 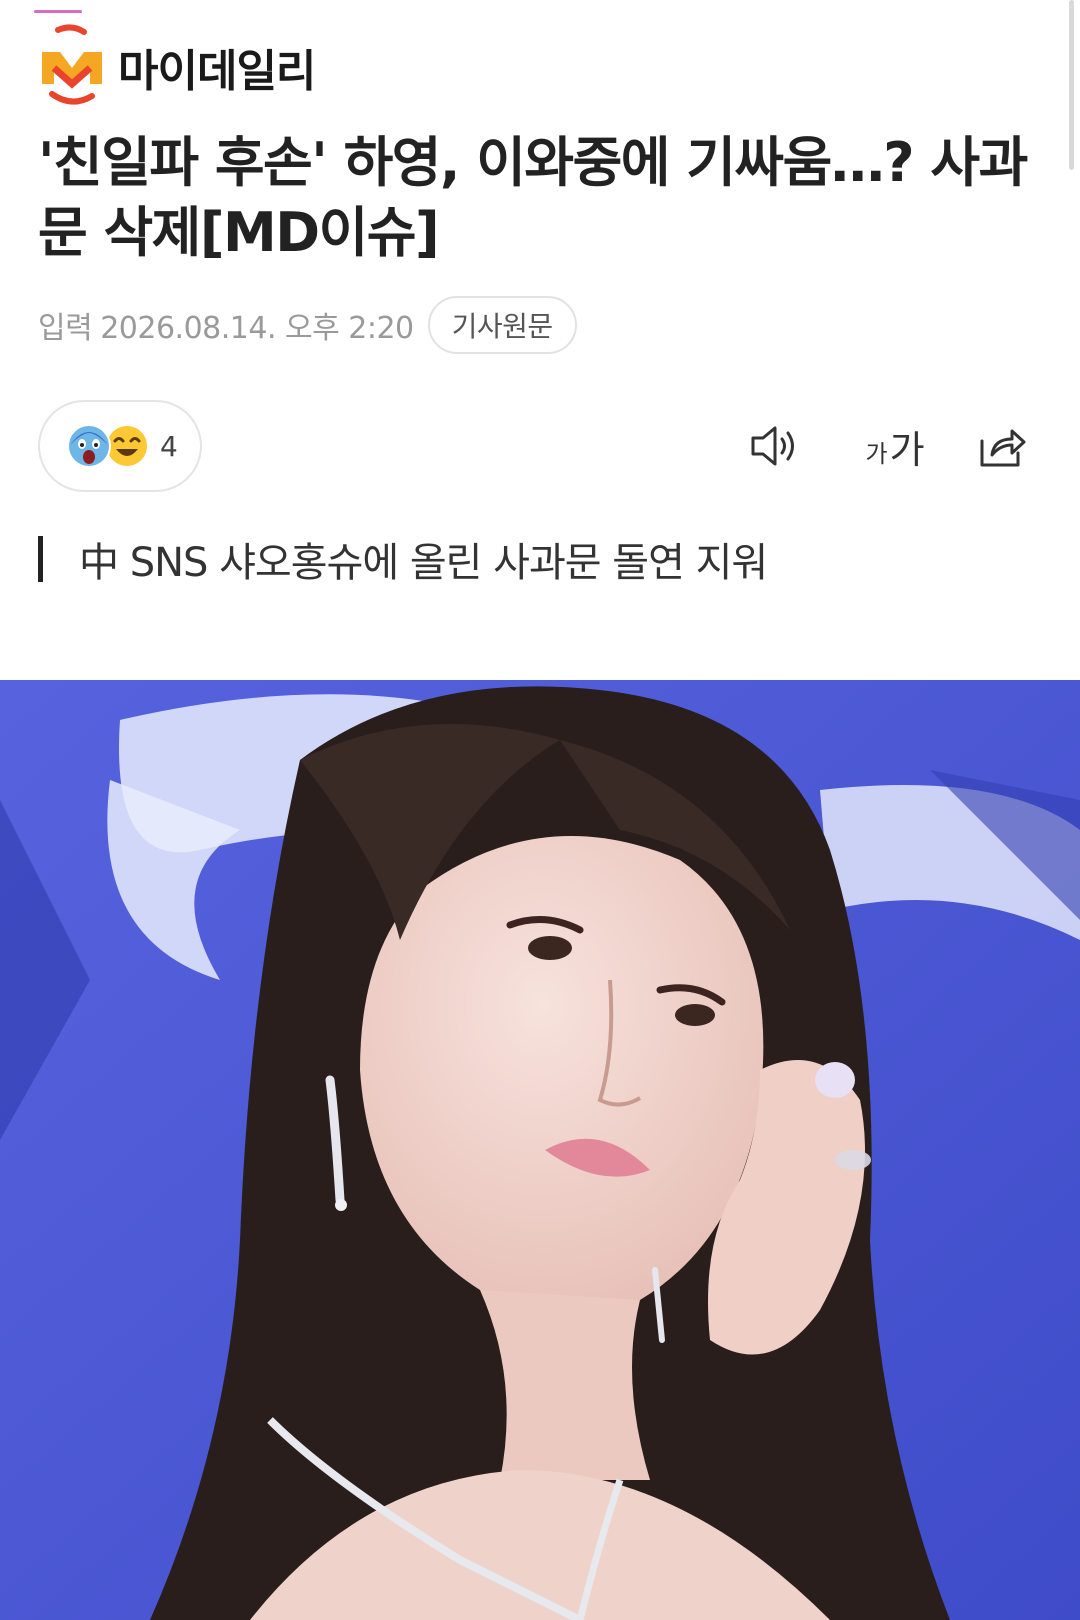 What do you see at coordinates (1071, 85) in the screenshot?
I see `scrollbar` at bounding box center [1071, 85].